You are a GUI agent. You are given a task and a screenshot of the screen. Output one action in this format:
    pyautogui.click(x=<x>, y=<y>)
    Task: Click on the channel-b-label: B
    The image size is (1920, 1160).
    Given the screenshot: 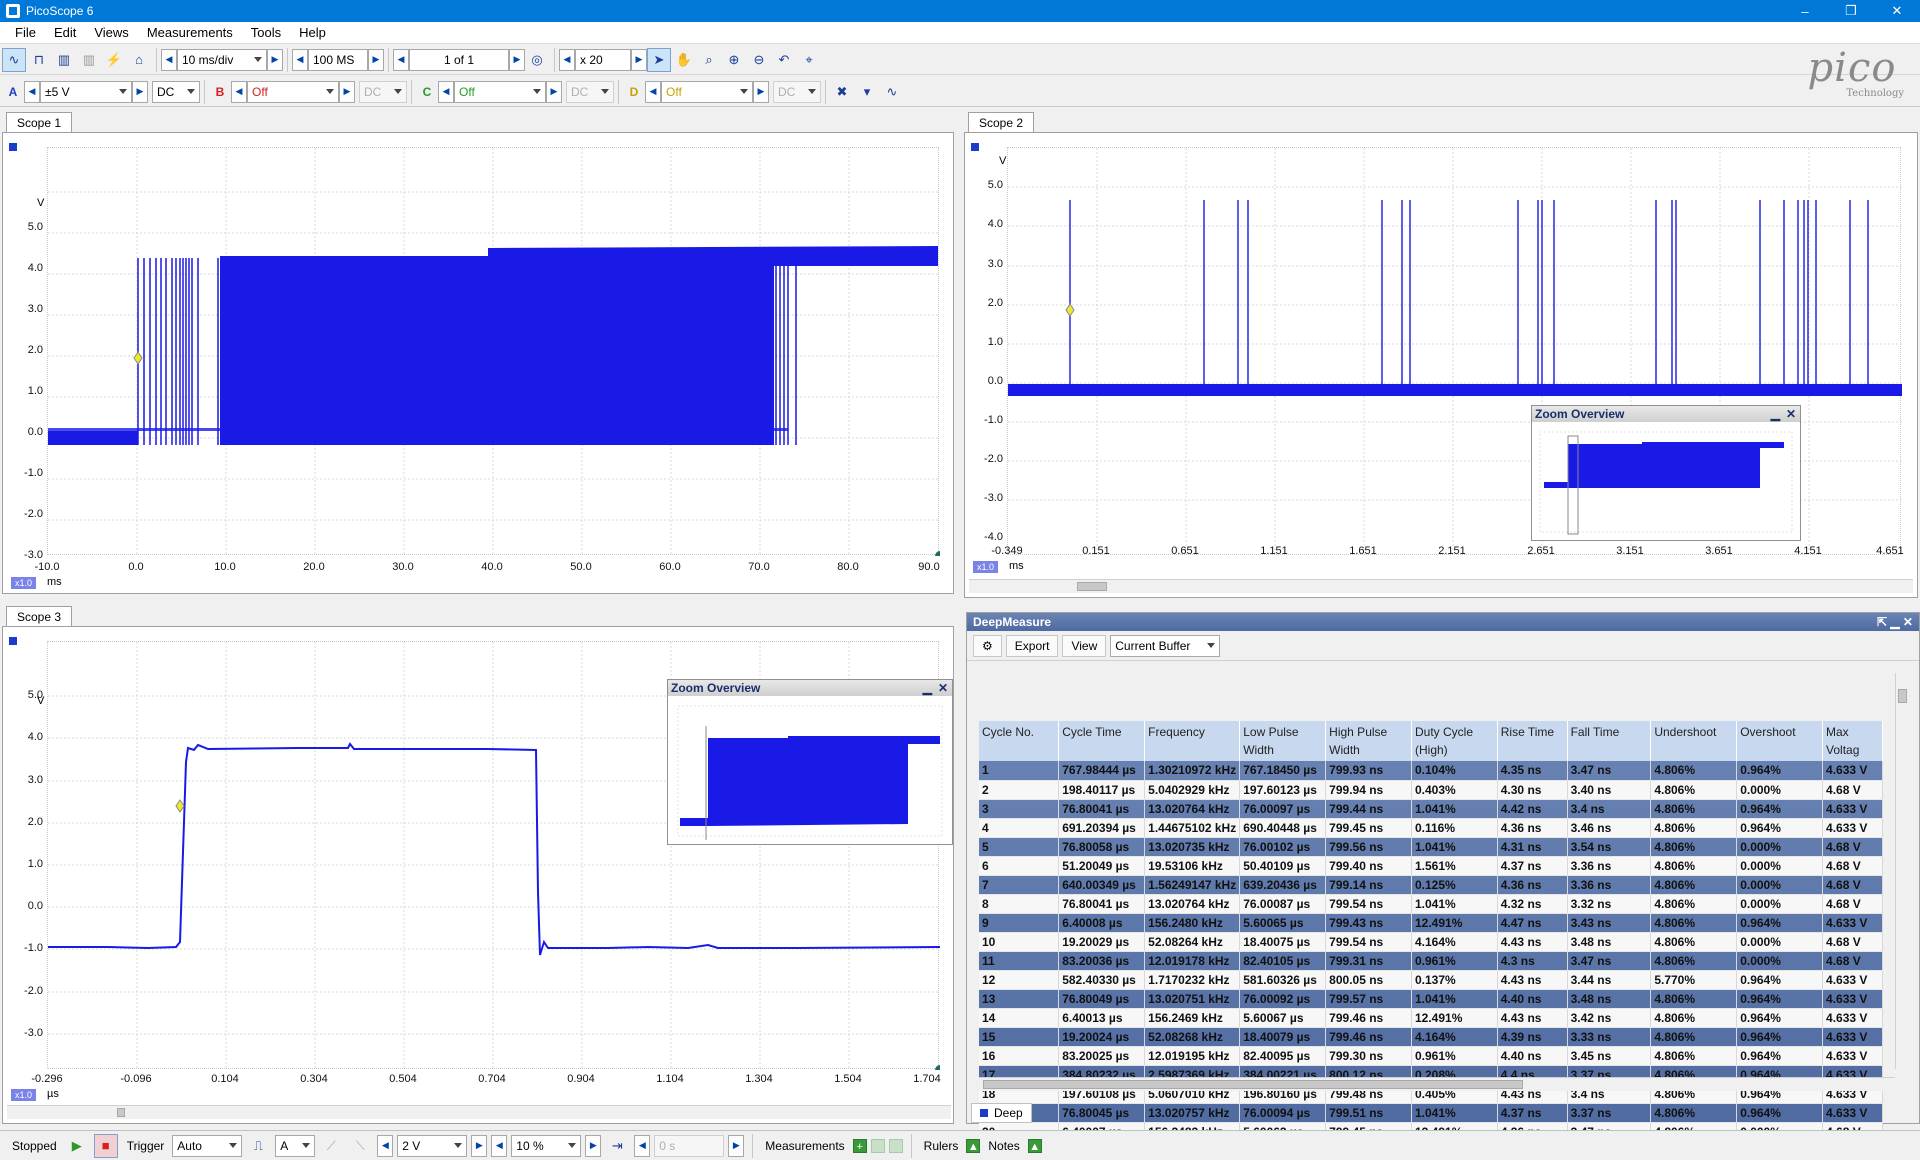 What is the action you would take?
    pyautogui.click(x=220, y=92)
    